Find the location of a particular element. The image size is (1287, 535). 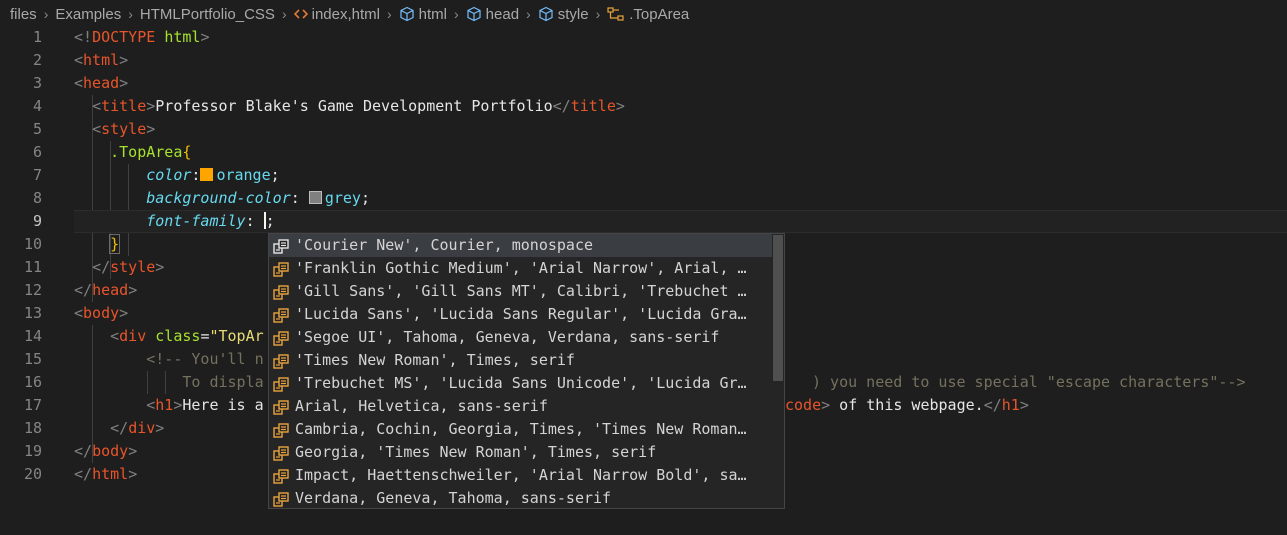

css-selector-icon is located at coordinates (616, 14).